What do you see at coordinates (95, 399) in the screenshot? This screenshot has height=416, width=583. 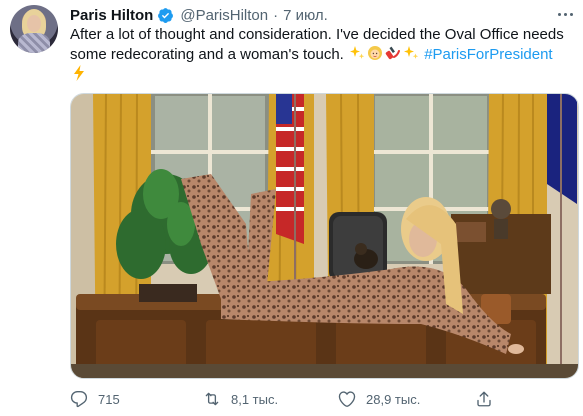 I see `reply-button: 715` at bounding box center [95, 399].